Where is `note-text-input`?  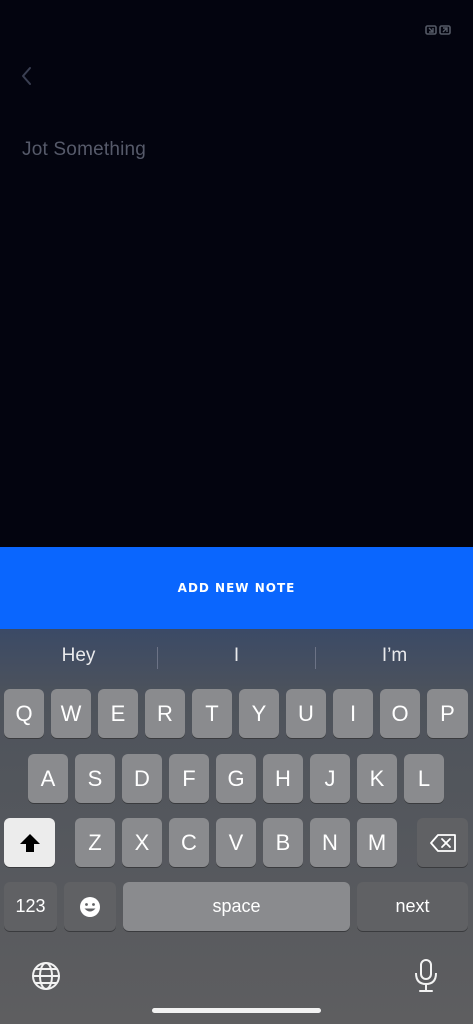
note-text-input is located at coordinates (232, 150).